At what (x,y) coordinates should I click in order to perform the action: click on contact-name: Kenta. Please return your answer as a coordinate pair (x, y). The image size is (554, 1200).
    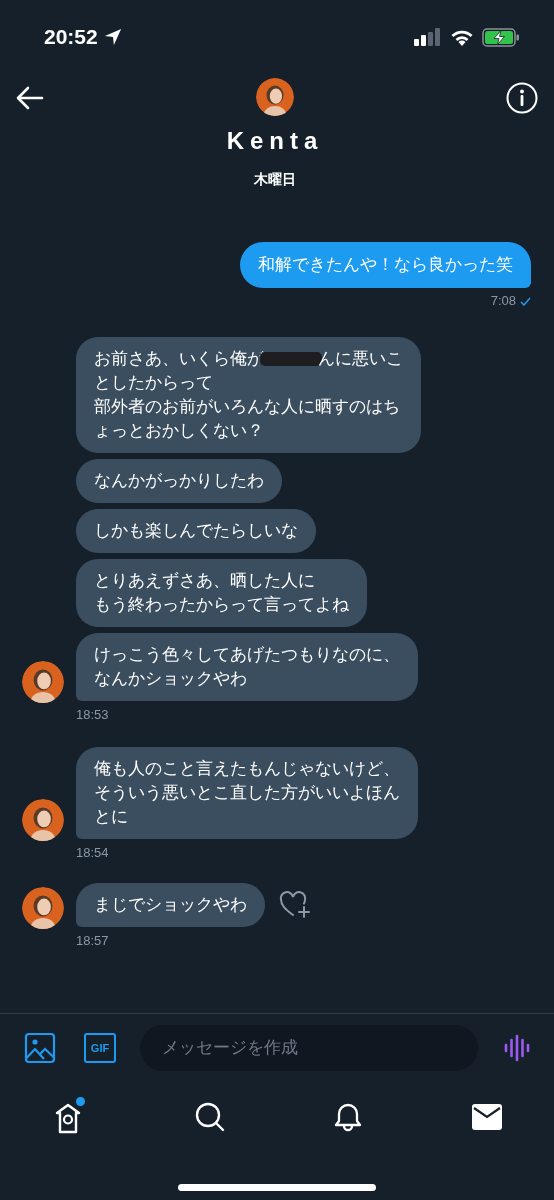
    Looking at the image, I should click on (275, 141).